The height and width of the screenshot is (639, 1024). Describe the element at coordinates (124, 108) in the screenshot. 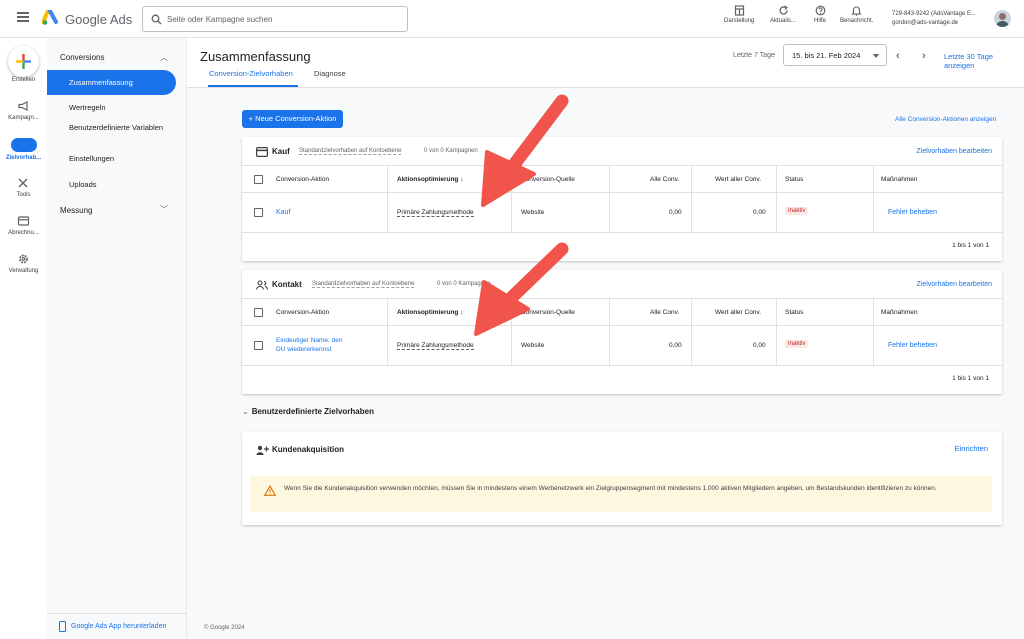

I see `nav-item-value-rules: Wertregeln` at that location.